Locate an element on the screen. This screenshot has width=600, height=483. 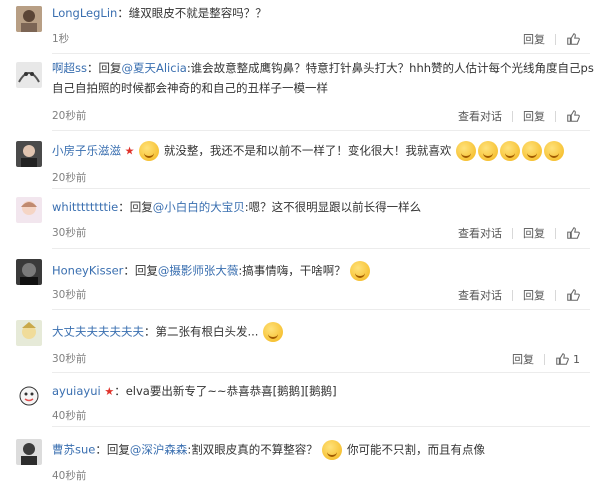
mention-link: @小白白的大宝贝 is located at coordinates (199, 207).